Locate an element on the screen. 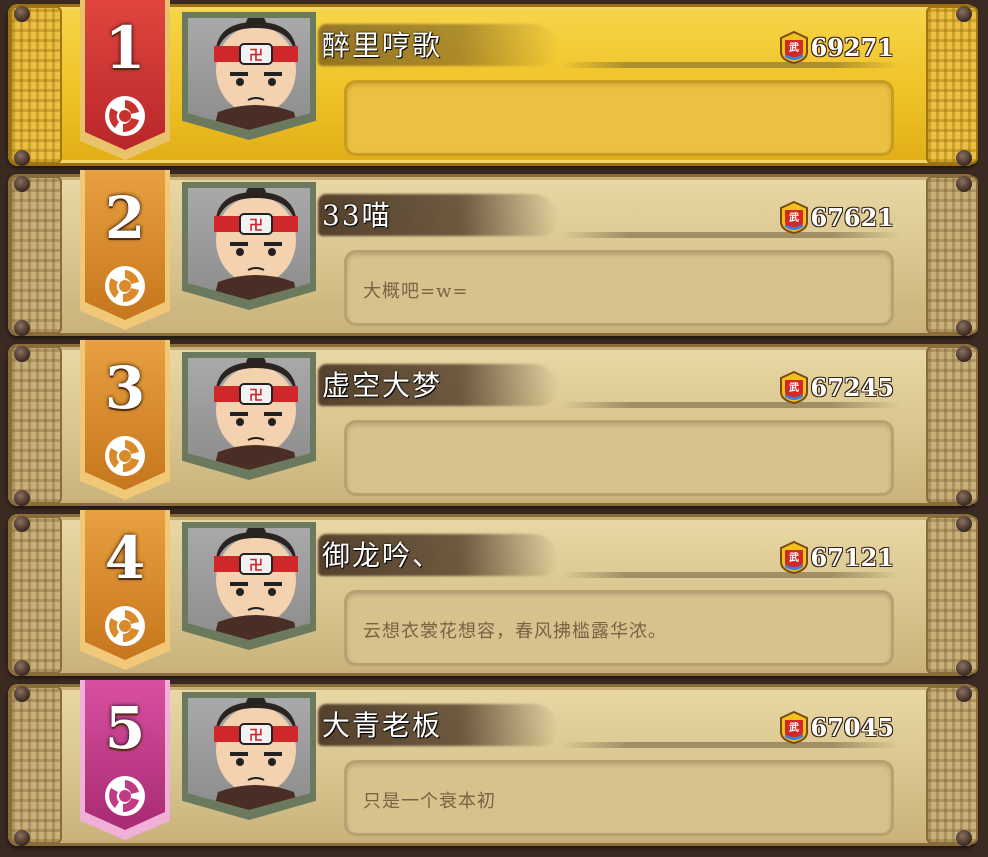  rank-banner: 5 is located at coordinates (125, 760).